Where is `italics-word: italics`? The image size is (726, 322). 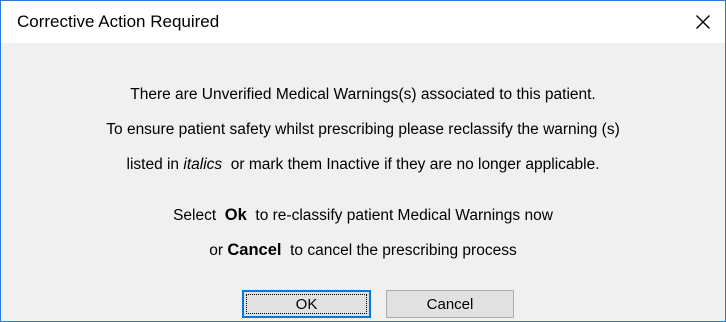
italics-word: italics is located at coordinates (203, 164).